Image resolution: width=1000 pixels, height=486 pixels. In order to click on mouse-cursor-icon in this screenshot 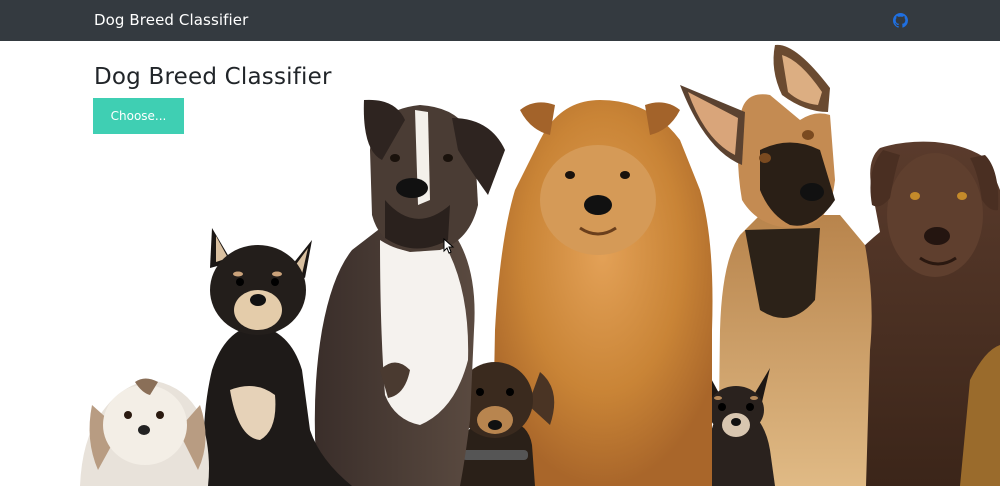, I will do `click(449, 246)`.